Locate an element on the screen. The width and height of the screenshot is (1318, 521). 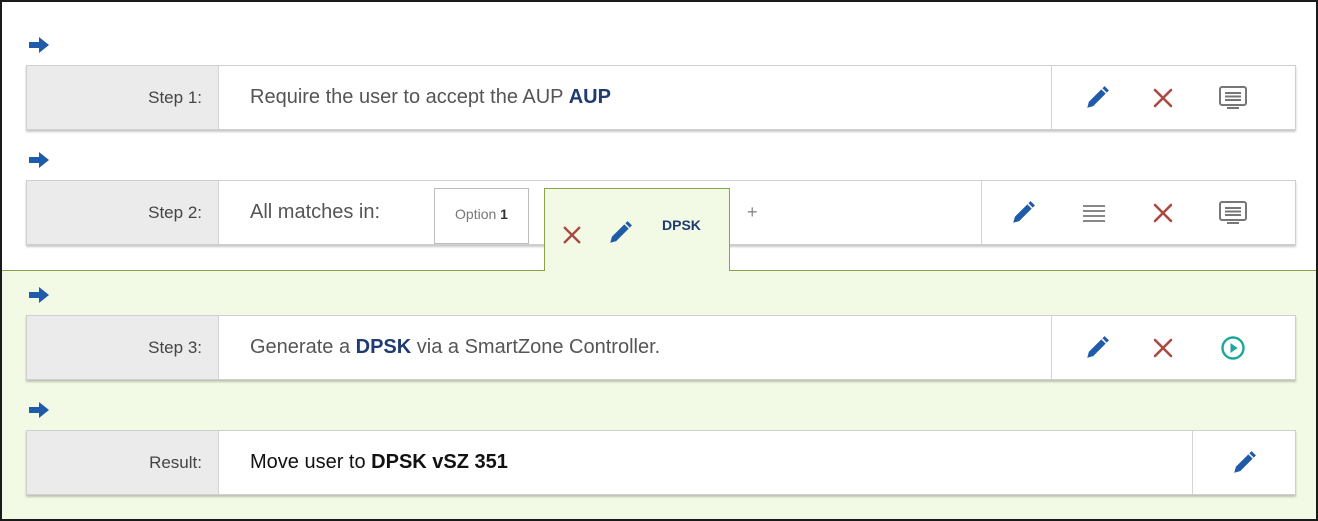
reorder-icon is located at coordinates (1094, 213).